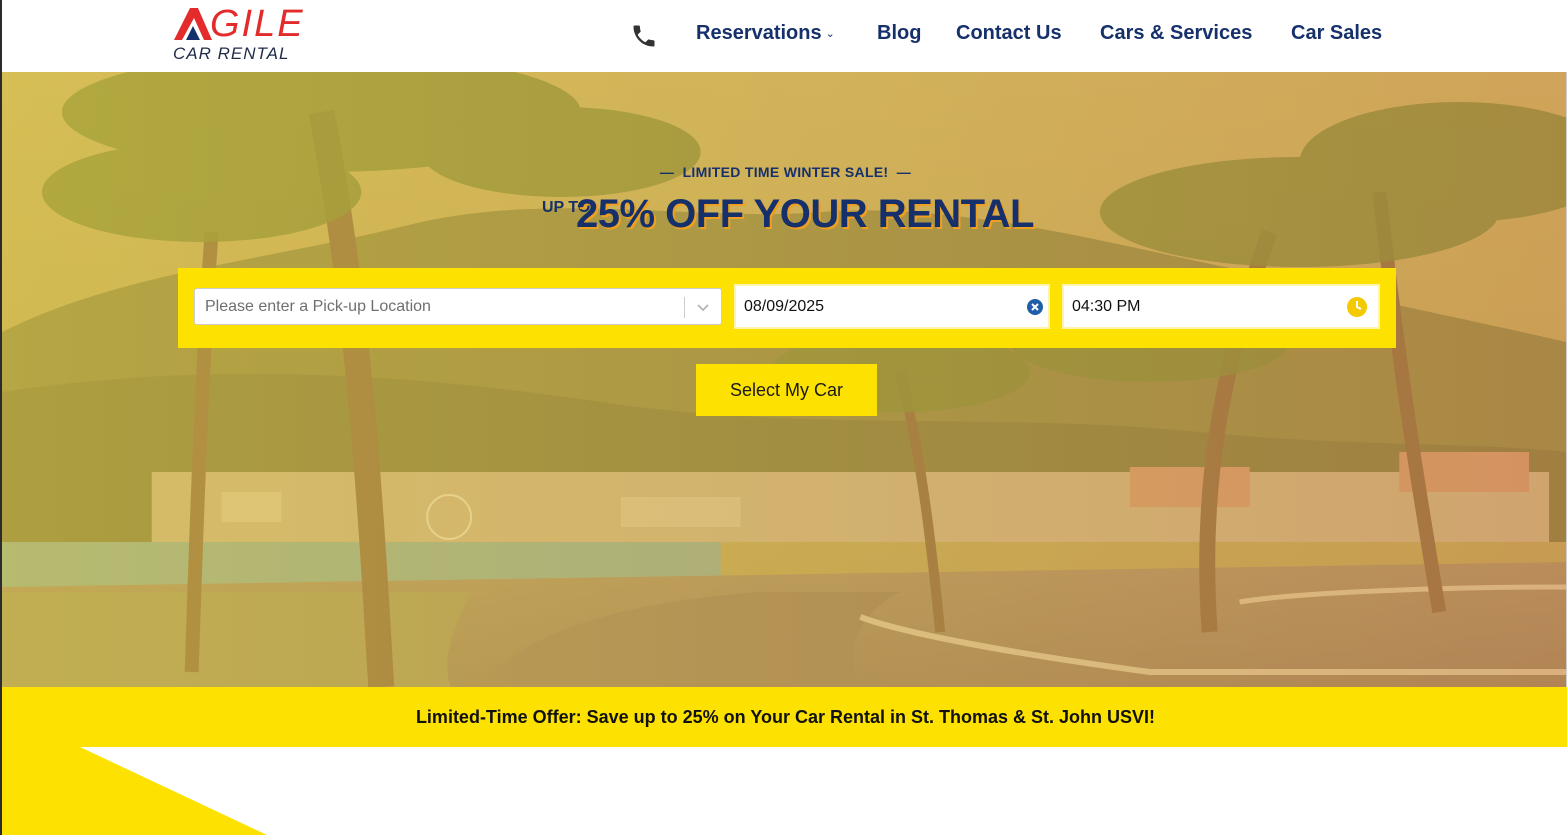 This screenshot has width=1567, height=835. Describe the element at coordinates (1221, 306) in the screenshot. I see `pickup-time-field: 04:30 PM` at that location.